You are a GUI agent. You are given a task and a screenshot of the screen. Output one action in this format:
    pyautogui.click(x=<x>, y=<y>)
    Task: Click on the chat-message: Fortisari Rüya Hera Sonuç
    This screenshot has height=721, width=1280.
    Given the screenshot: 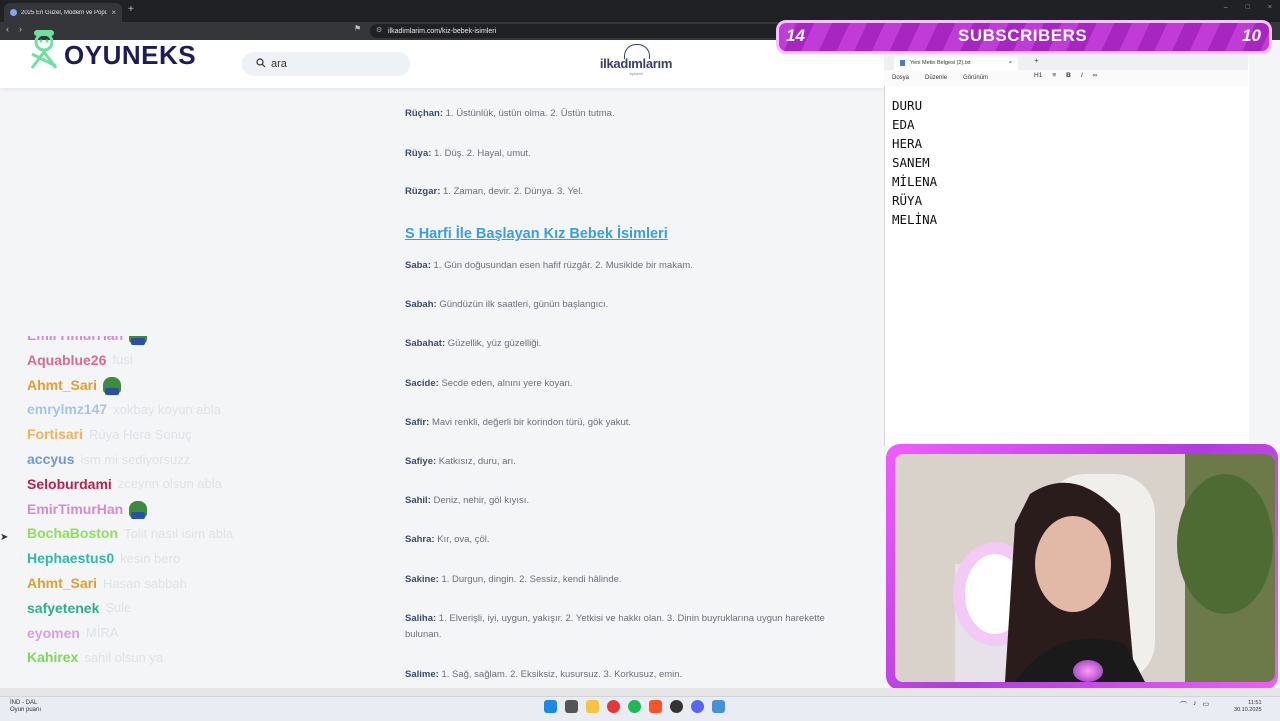 What is the action you would take?
    pyautogui.click(x=109, y=434)
    